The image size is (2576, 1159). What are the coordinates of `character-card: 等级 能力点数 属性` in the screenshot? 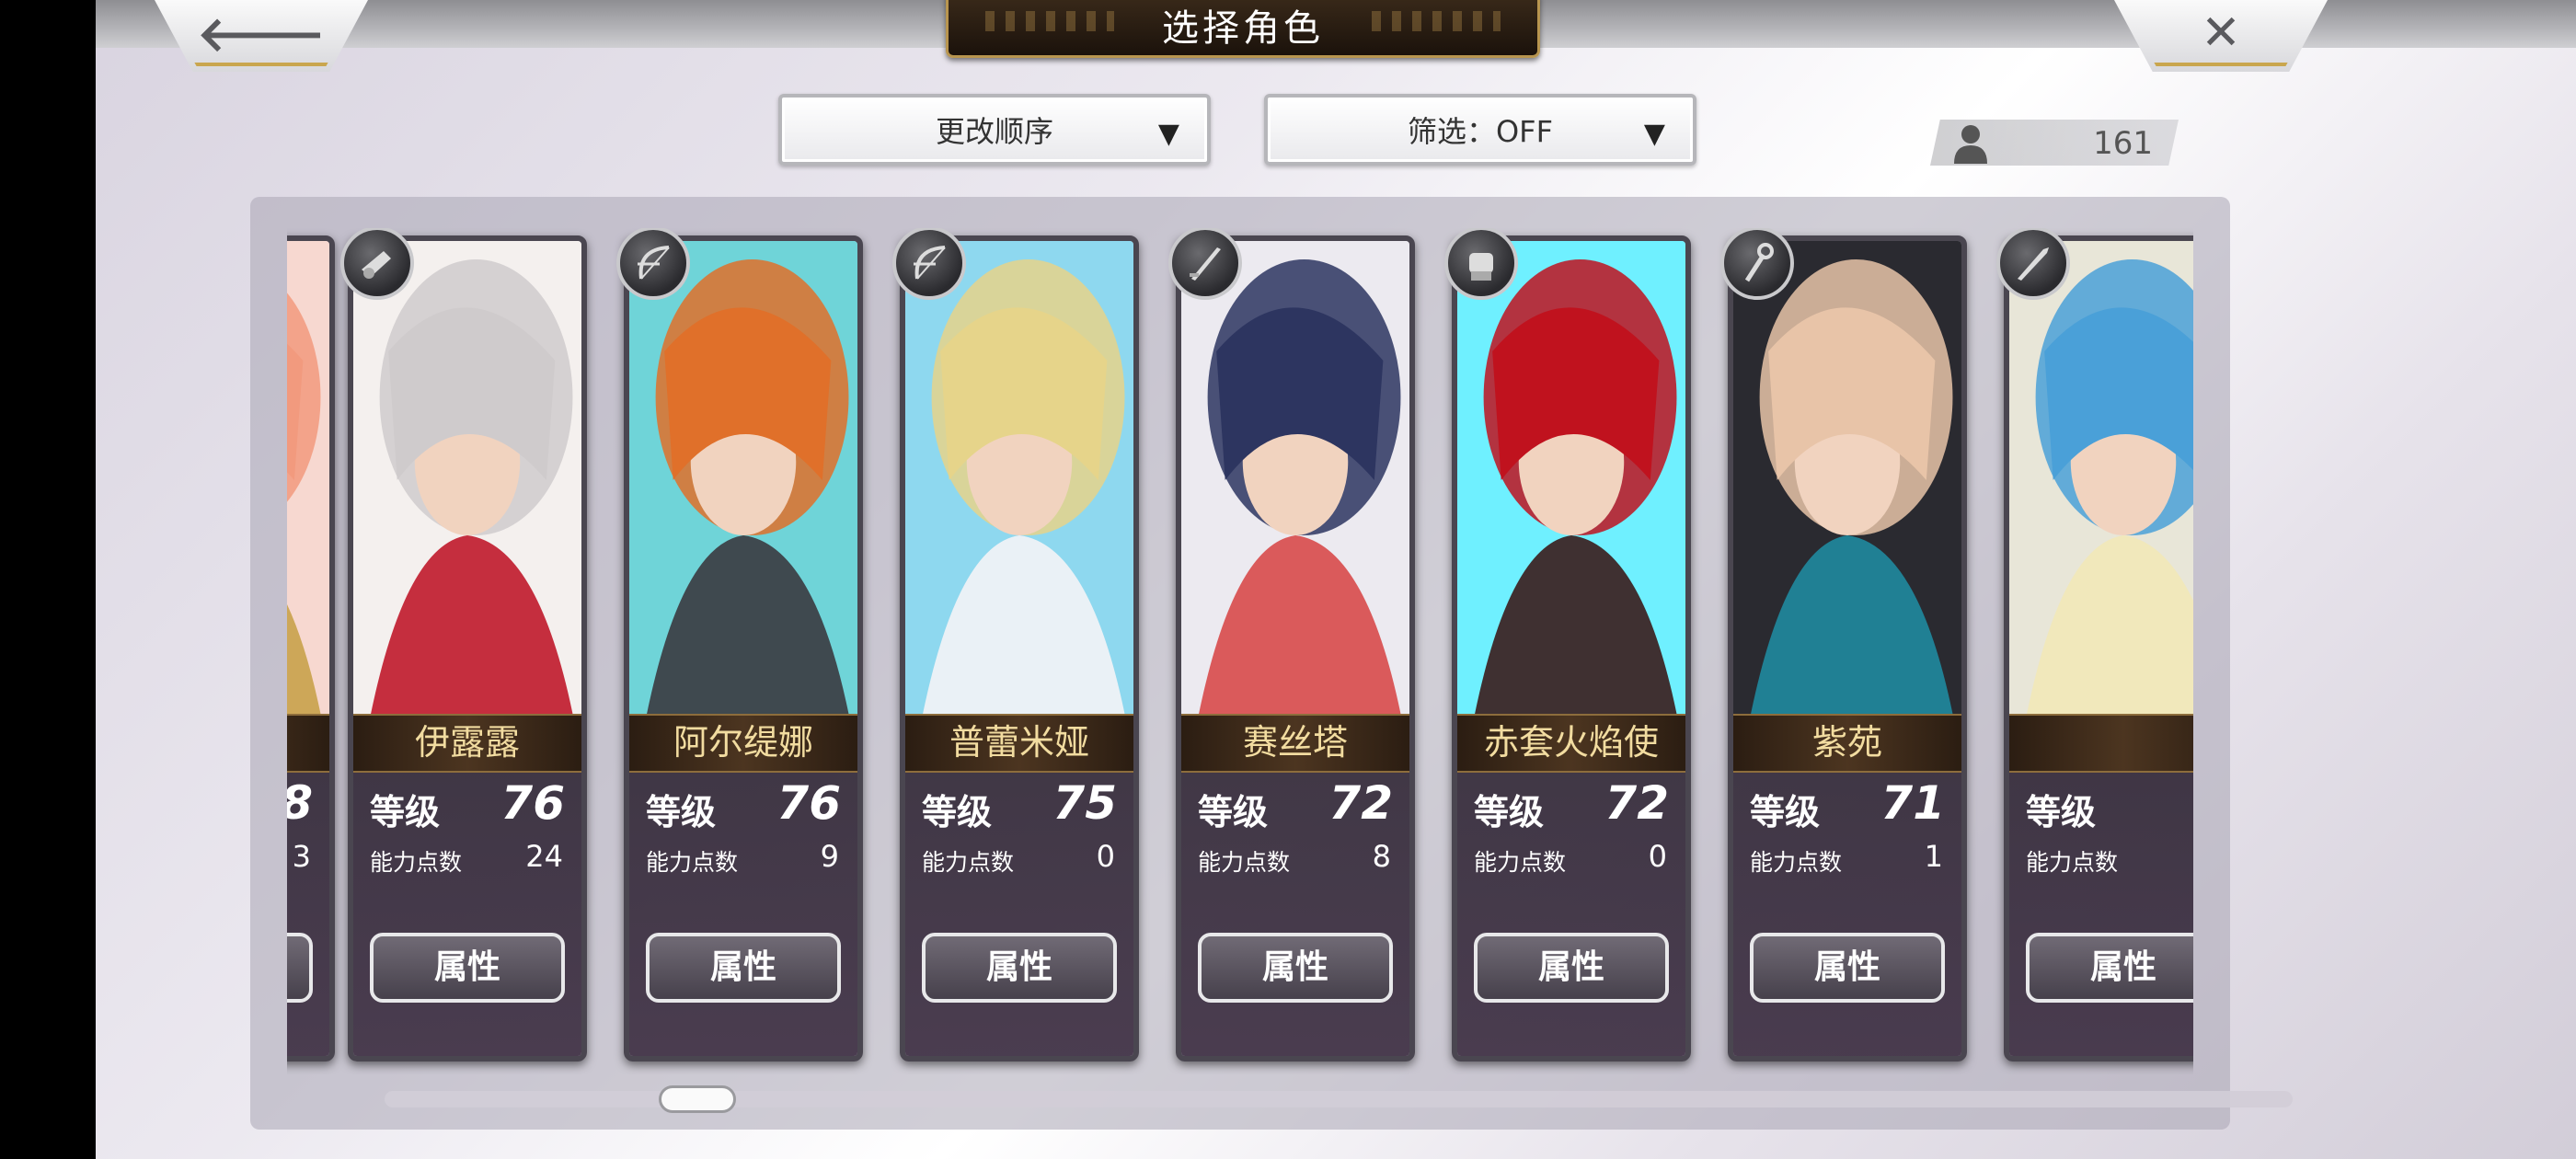 It's located at (2098, 648).